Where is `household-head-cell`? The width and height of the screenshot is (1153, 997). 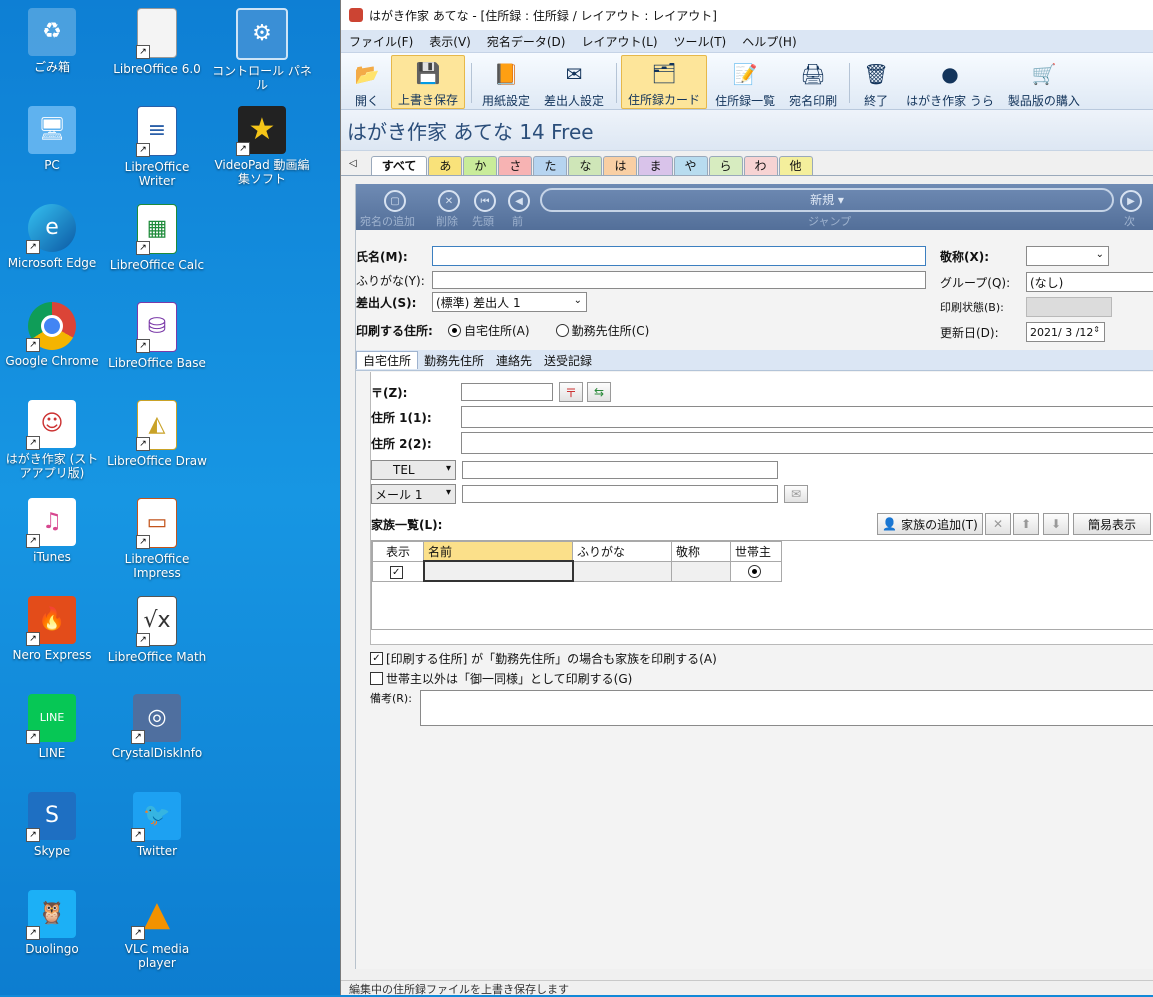 household-head-cell is located at coordinates (756, 571).